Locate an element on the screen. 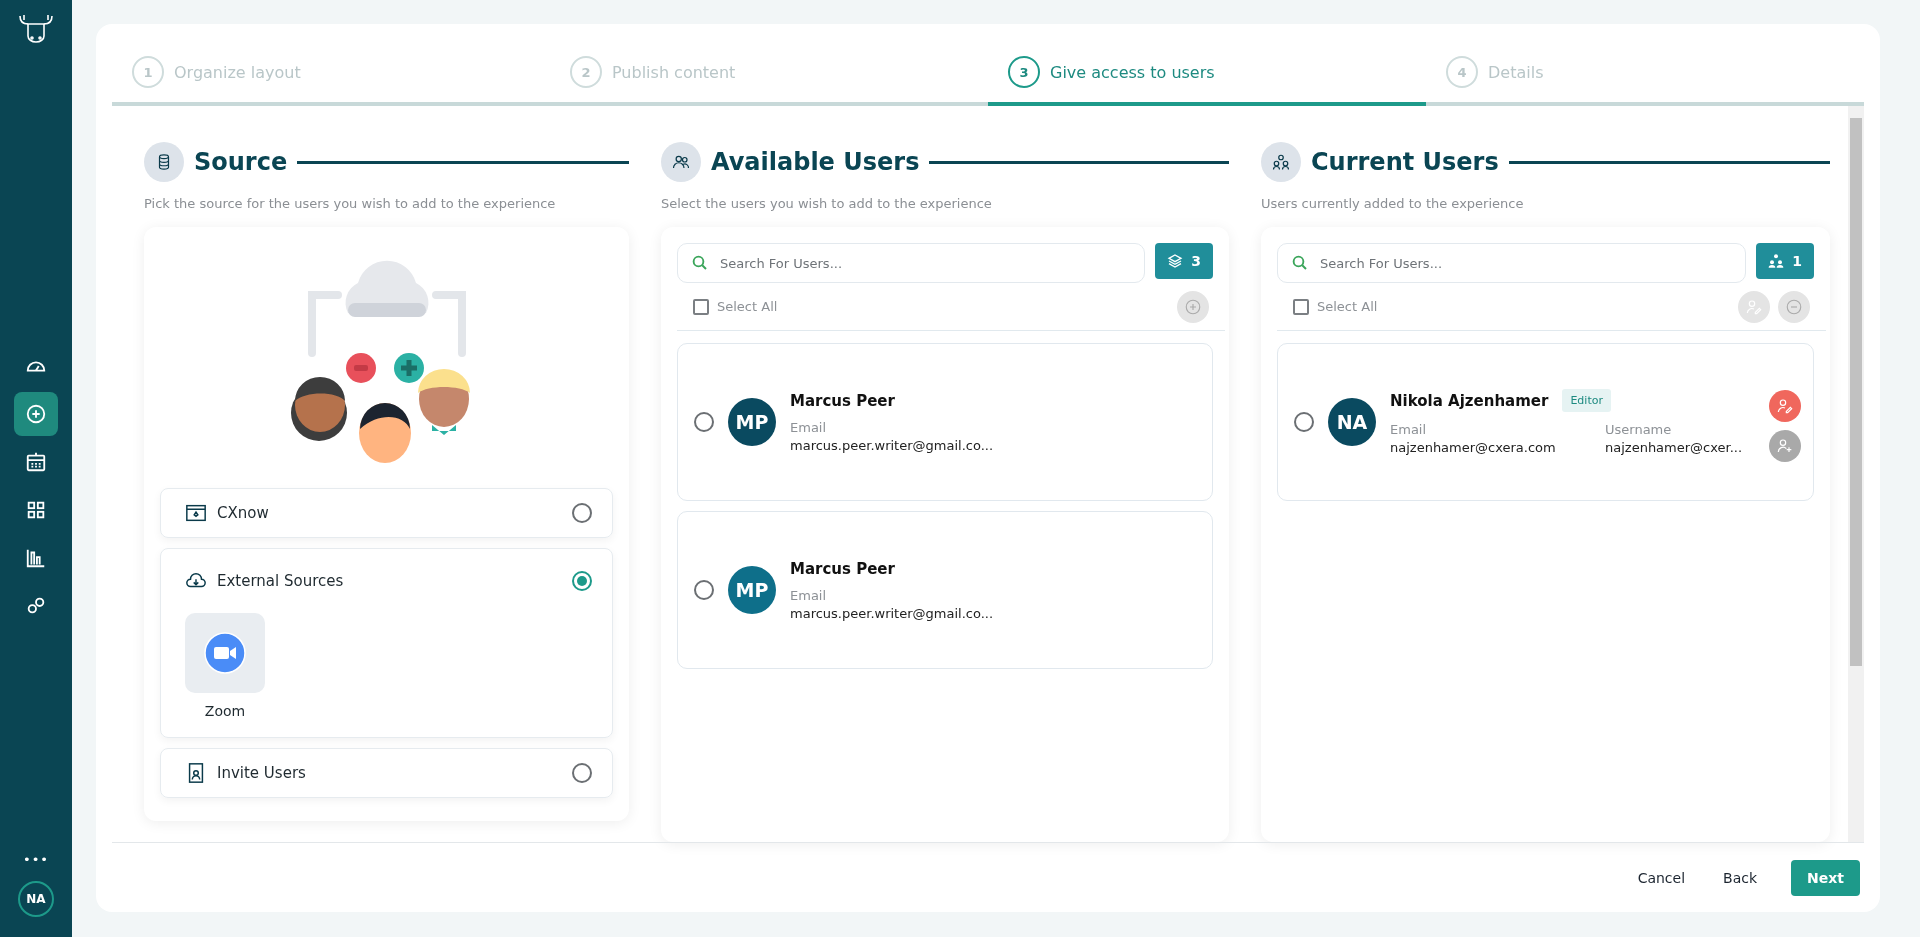  section-subtitle: Select the users you wish to add to the experience is located at coordinates (827, 203).